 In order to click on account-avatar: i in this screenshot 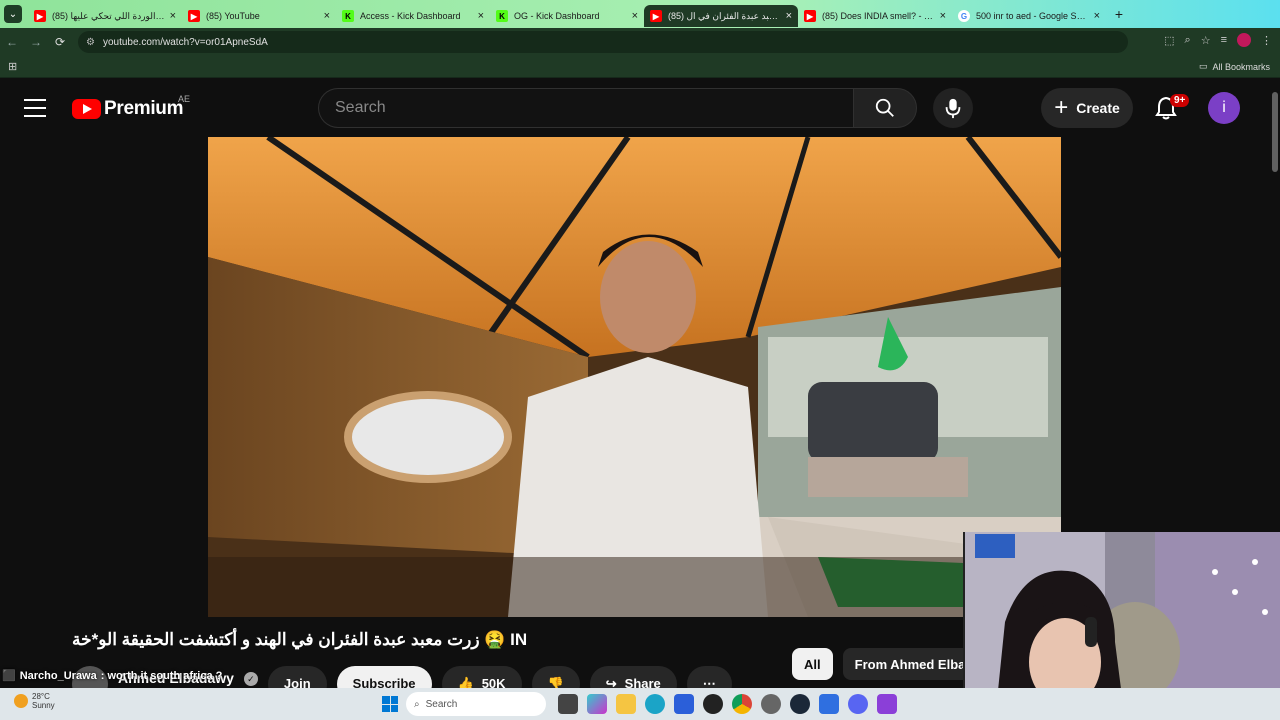, I will do `click(1224, 108)`.